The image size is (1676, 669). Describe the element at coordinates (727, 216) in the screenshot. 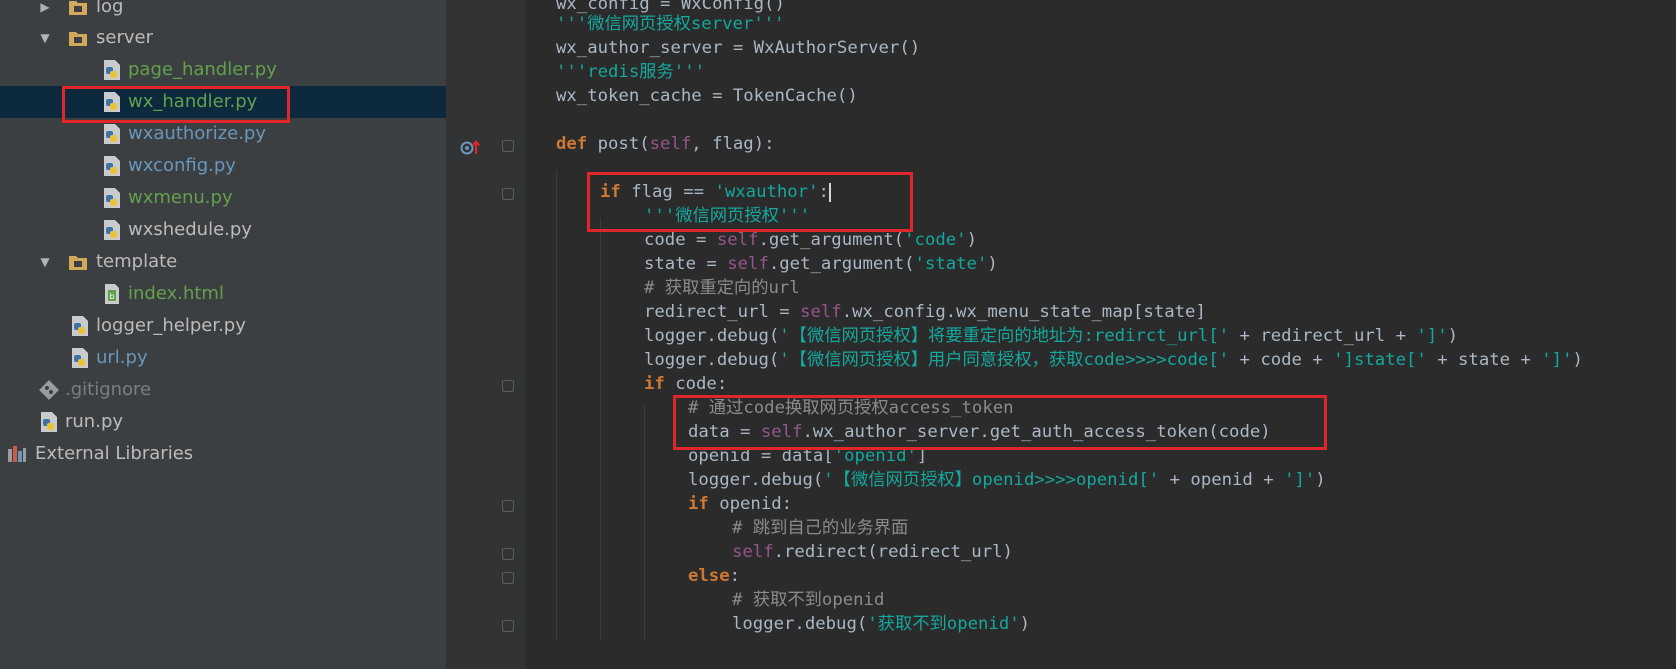

I see `code-line: '''微信网页授权'''` at that location.